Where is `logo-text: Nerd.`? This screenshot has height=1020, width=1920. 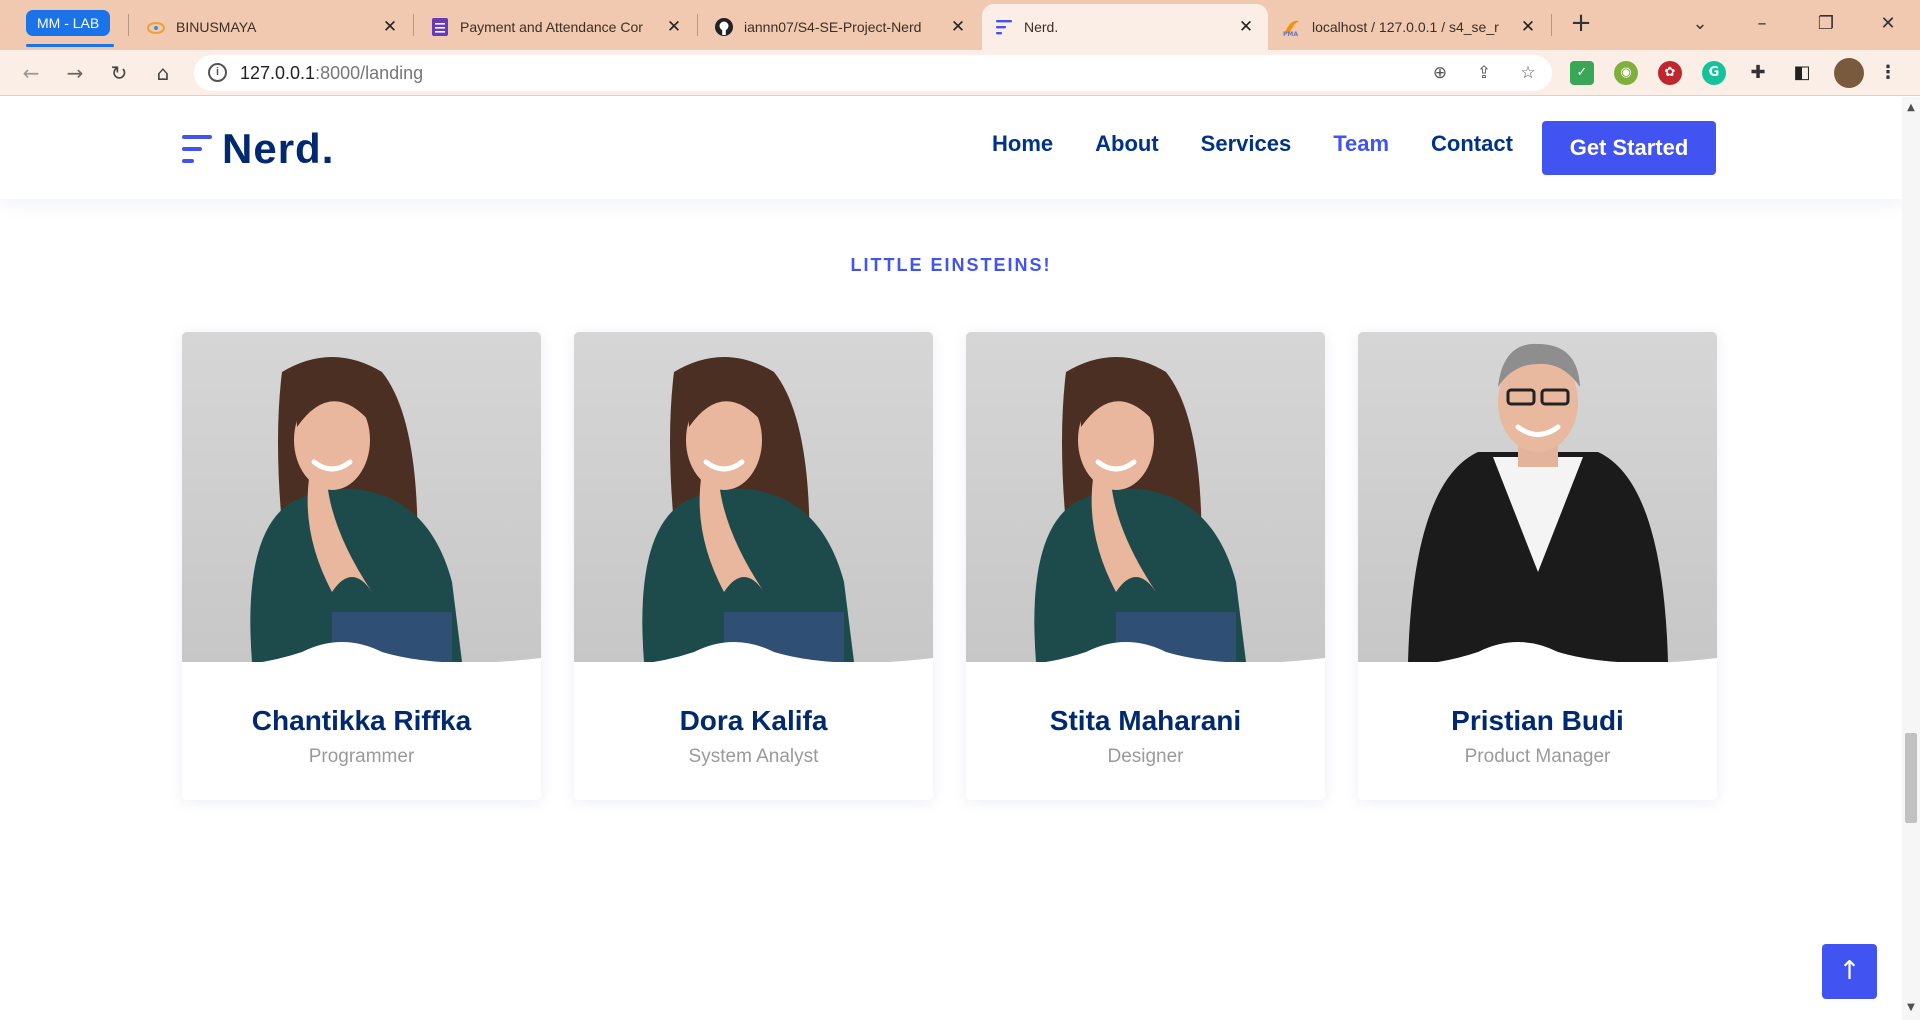
logo-text: Nerd. is located at coordinates (278, 148).